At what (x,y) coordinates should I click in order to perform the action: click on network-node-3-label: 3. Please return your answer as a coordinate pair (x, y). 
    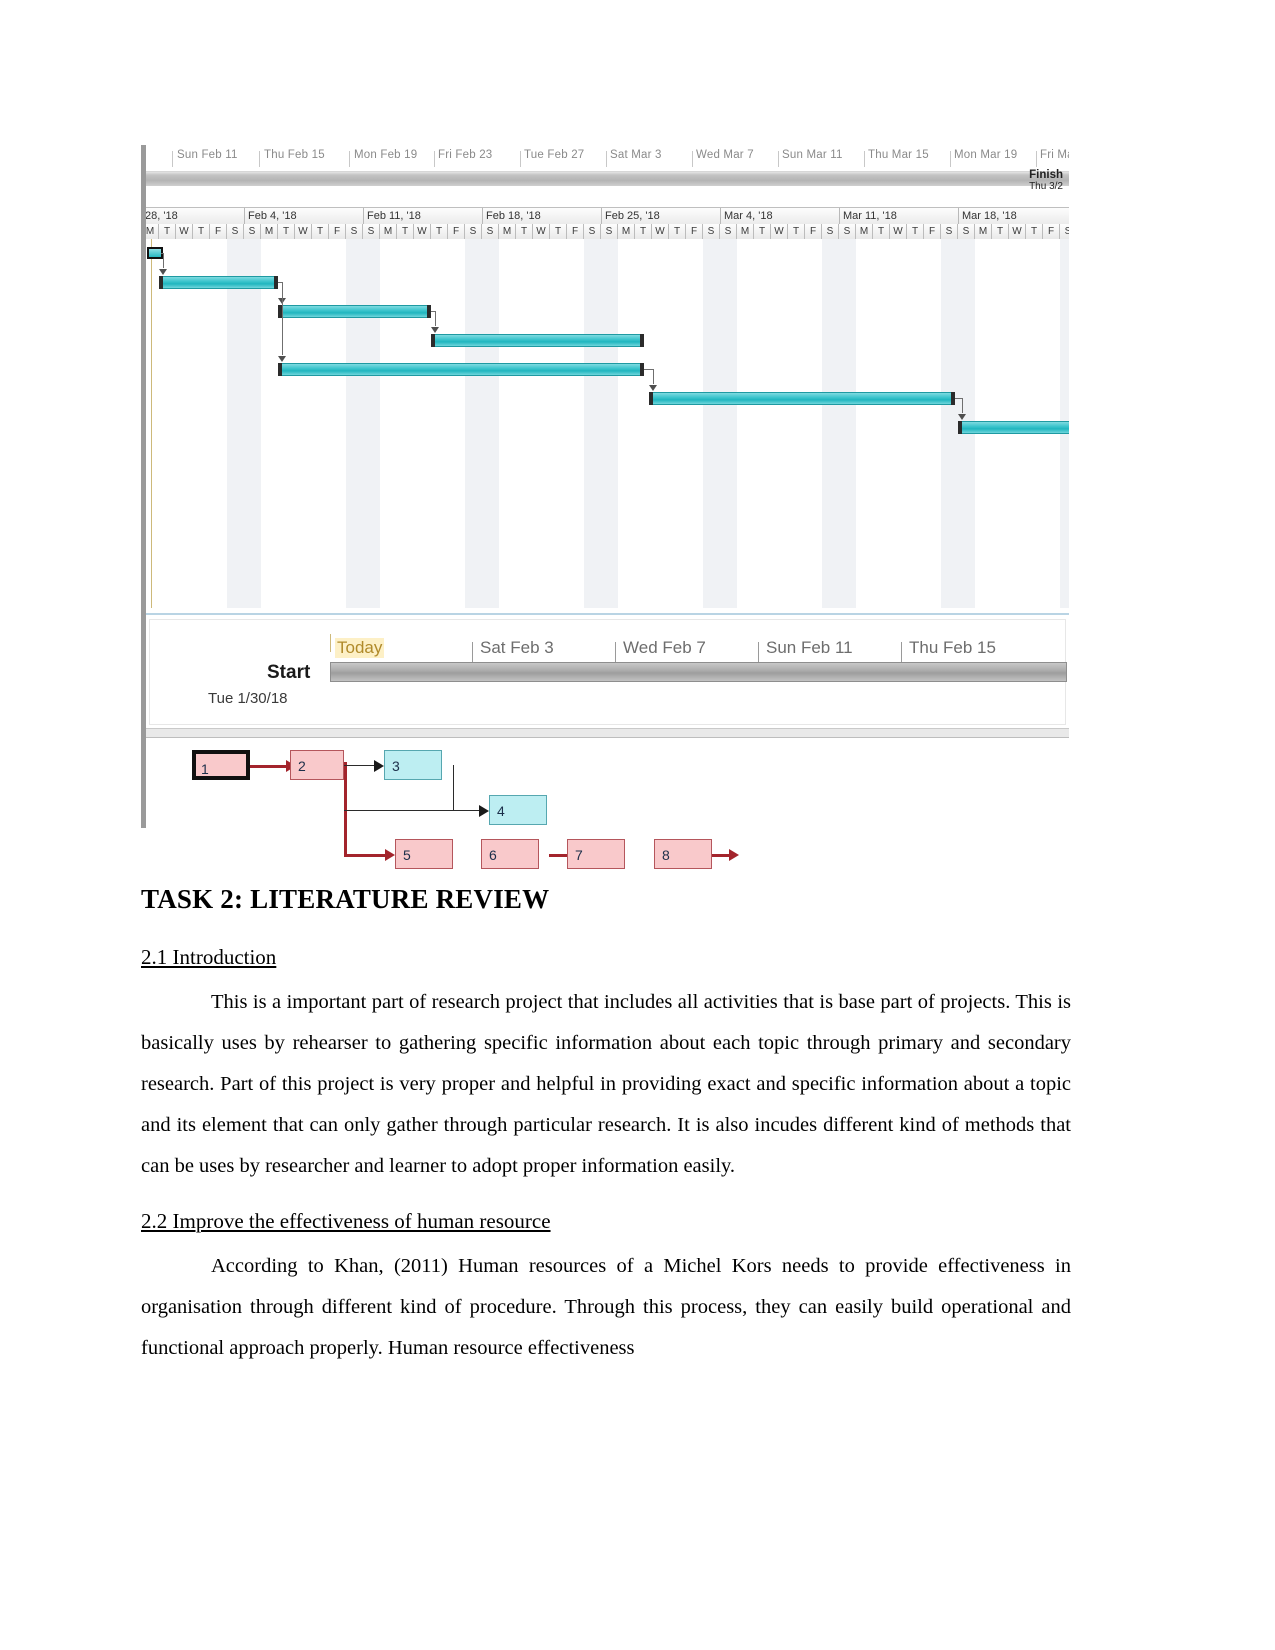
    Looking at the image, I should click on (396, 766).